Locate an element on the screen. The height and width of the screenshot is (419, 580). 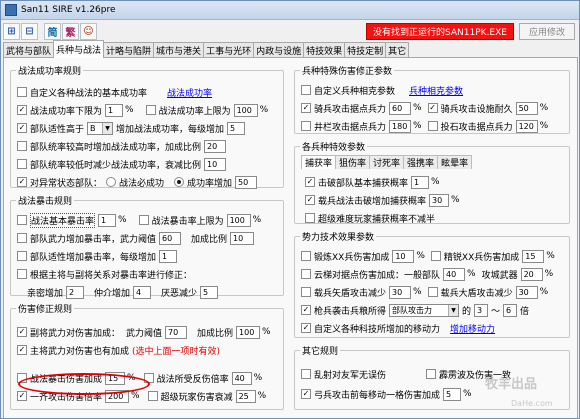
tab-skills: 特技效果 is located at coordinates (324, 50).